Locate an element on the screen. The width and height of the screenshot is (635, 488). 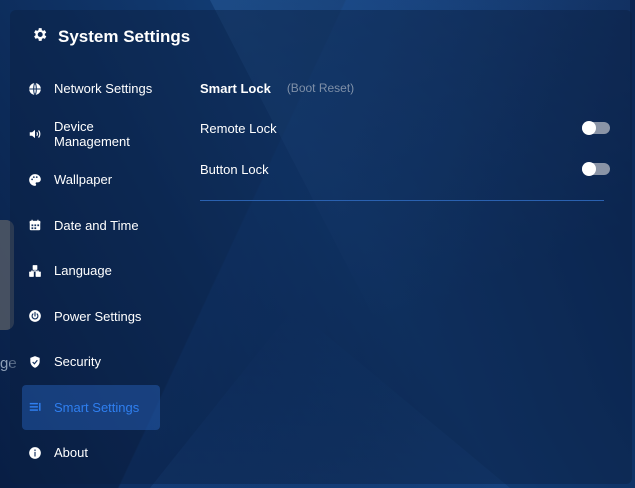
page-title: System Settings is located at coordinates (124, 36).